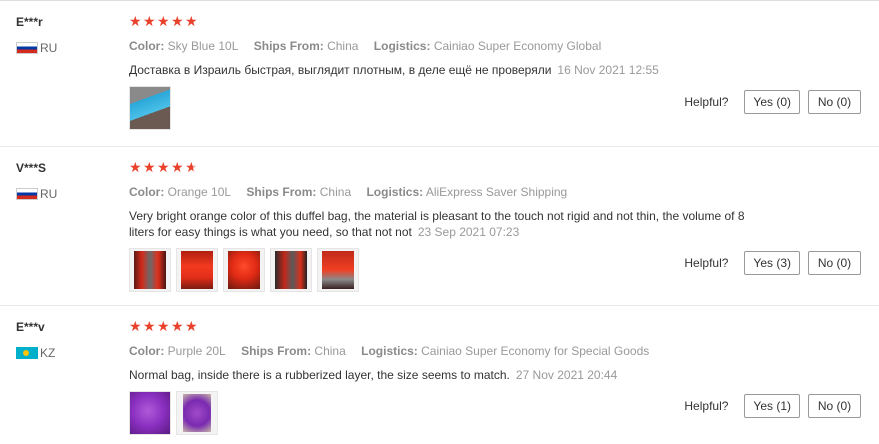 Image resolution: width=879 pixels, height=444 pixels. I want to click on logistics-value: Cainiao Super Economy for Special Goods, so click(535, 351).